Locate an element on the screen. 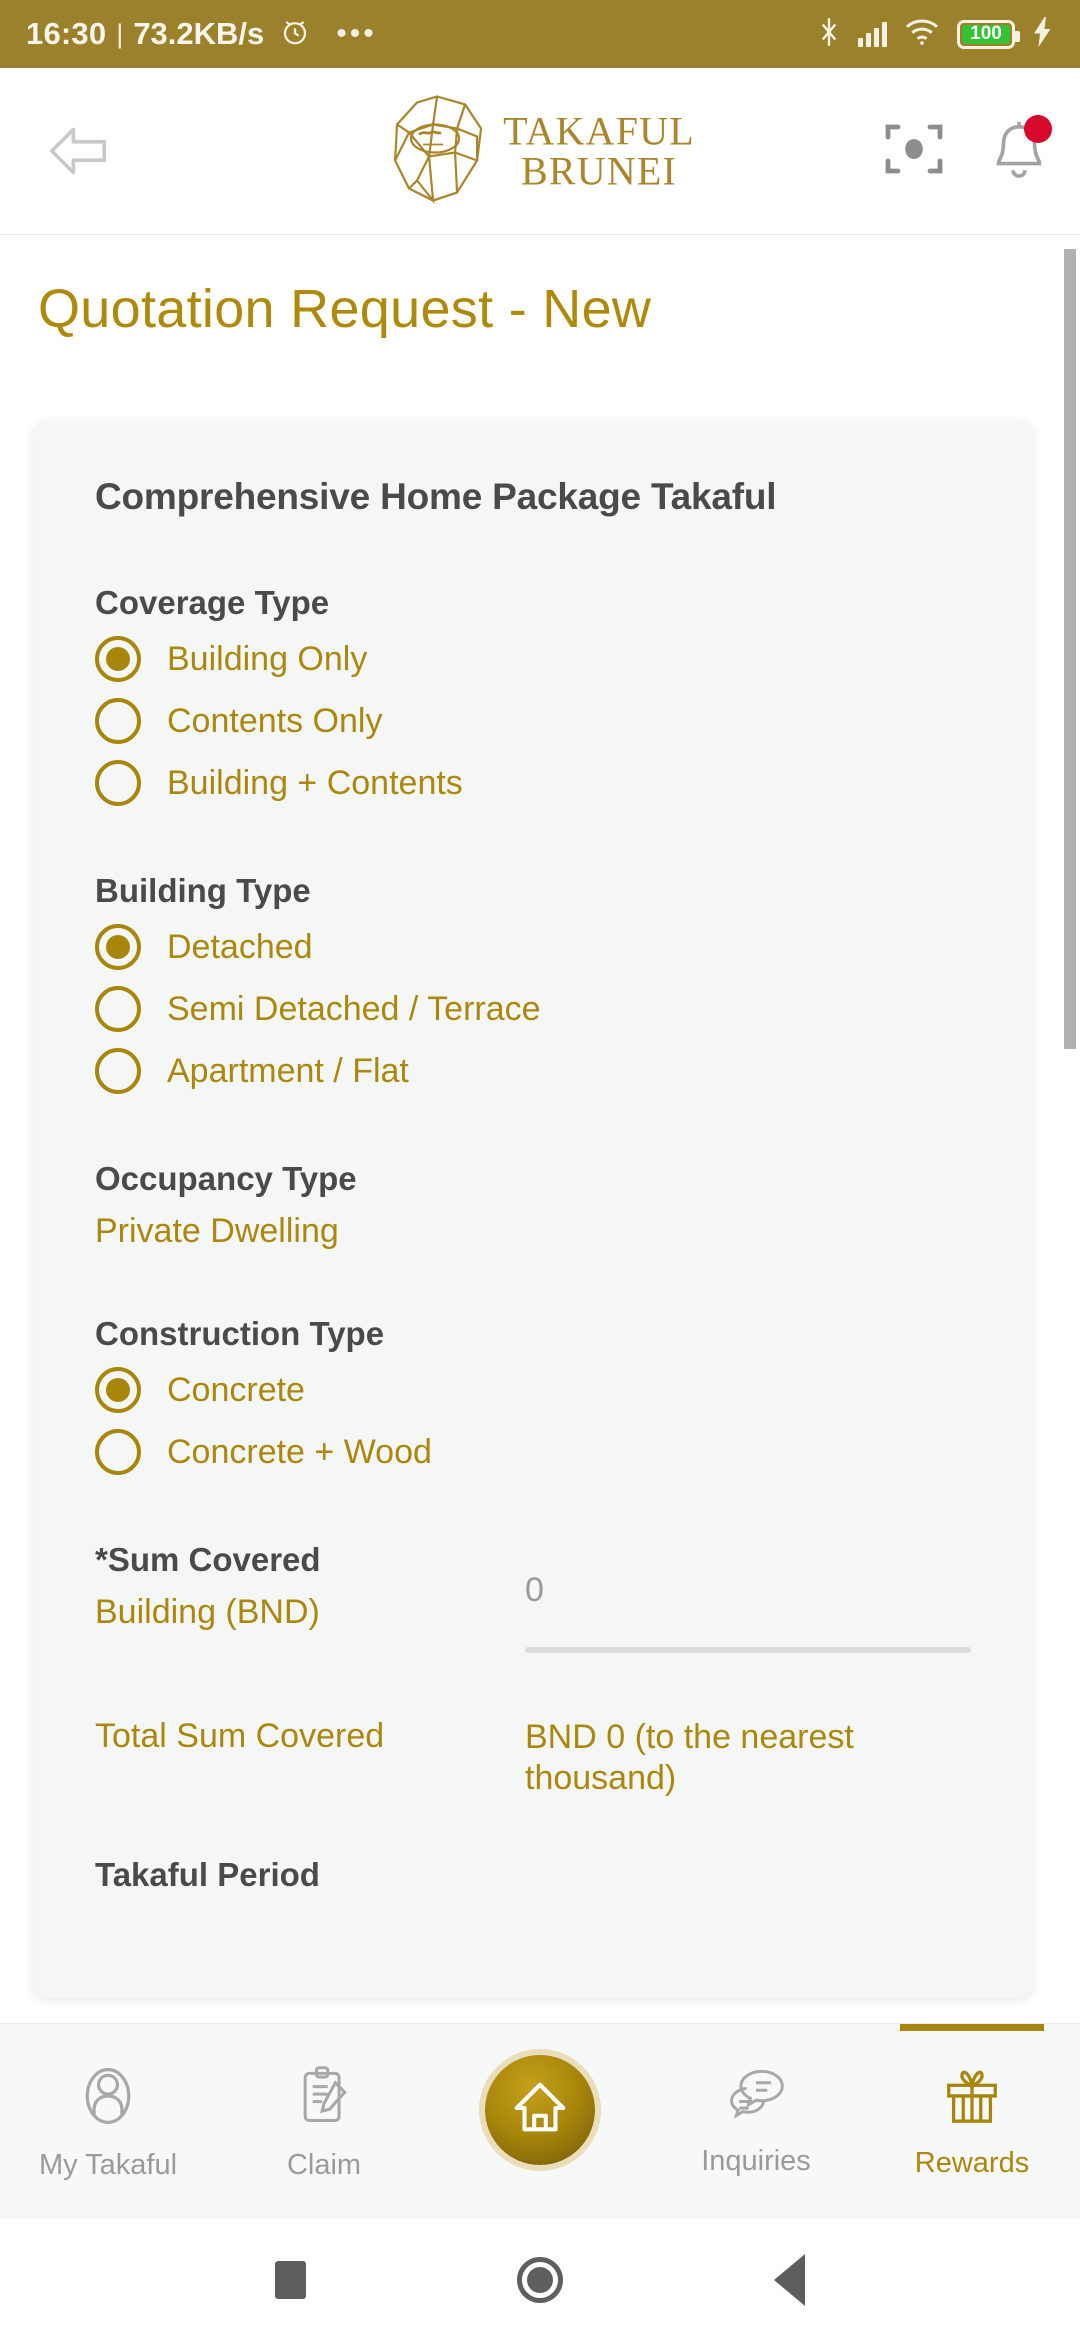  radio-option-contents-only: Contents Only is located at coordinates (533, 721).